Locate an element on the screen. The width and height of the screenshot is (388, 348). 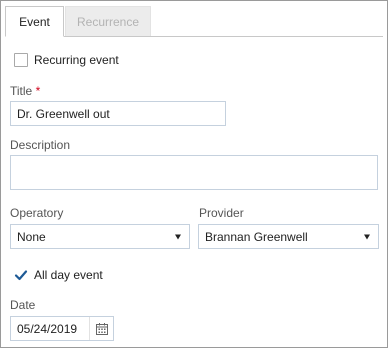
date-input: 05/24/2019 is located at coordinates (62, 328).